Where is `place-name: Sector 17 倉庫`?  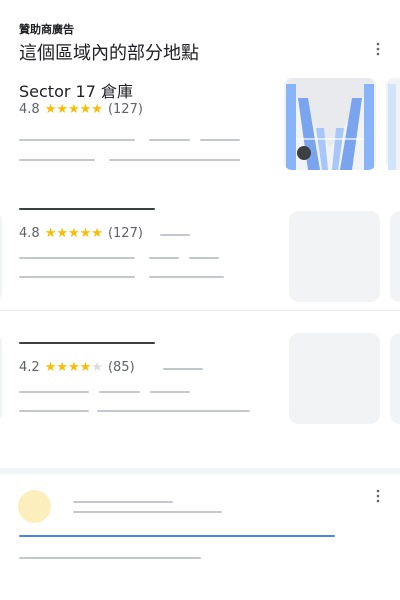 place-name: Sector 17 倉庫 is located at coordinates (76, 91).